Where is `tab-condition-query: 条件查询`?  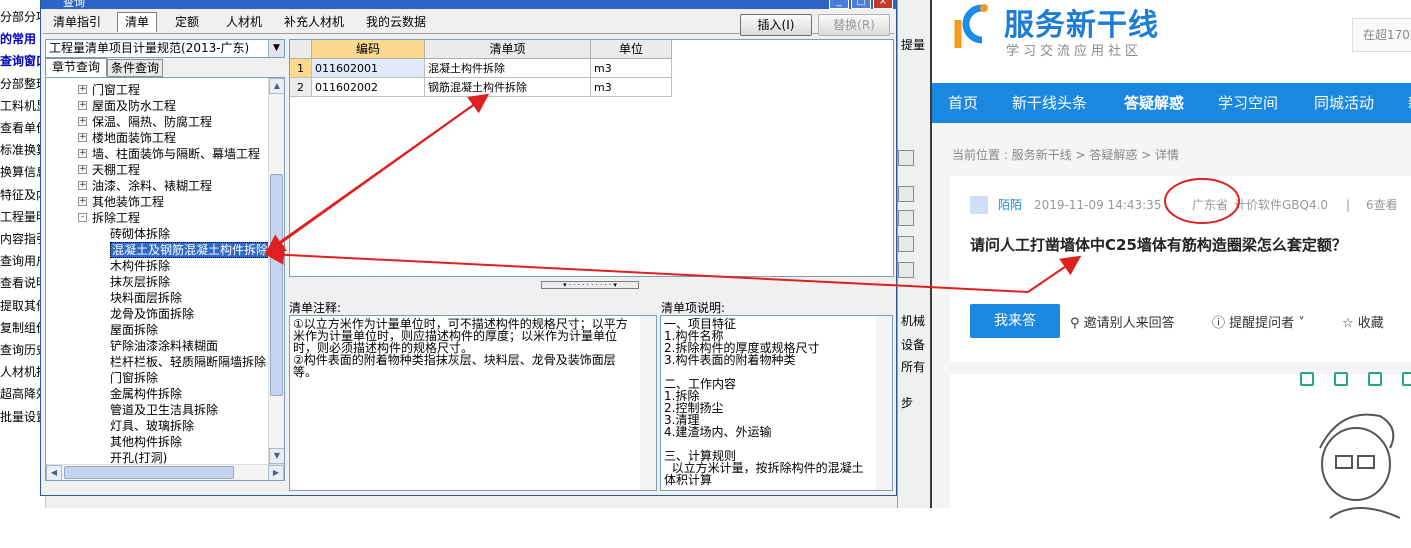 tab-condition-query: 条件查询 is located at coordinates (135, 68).